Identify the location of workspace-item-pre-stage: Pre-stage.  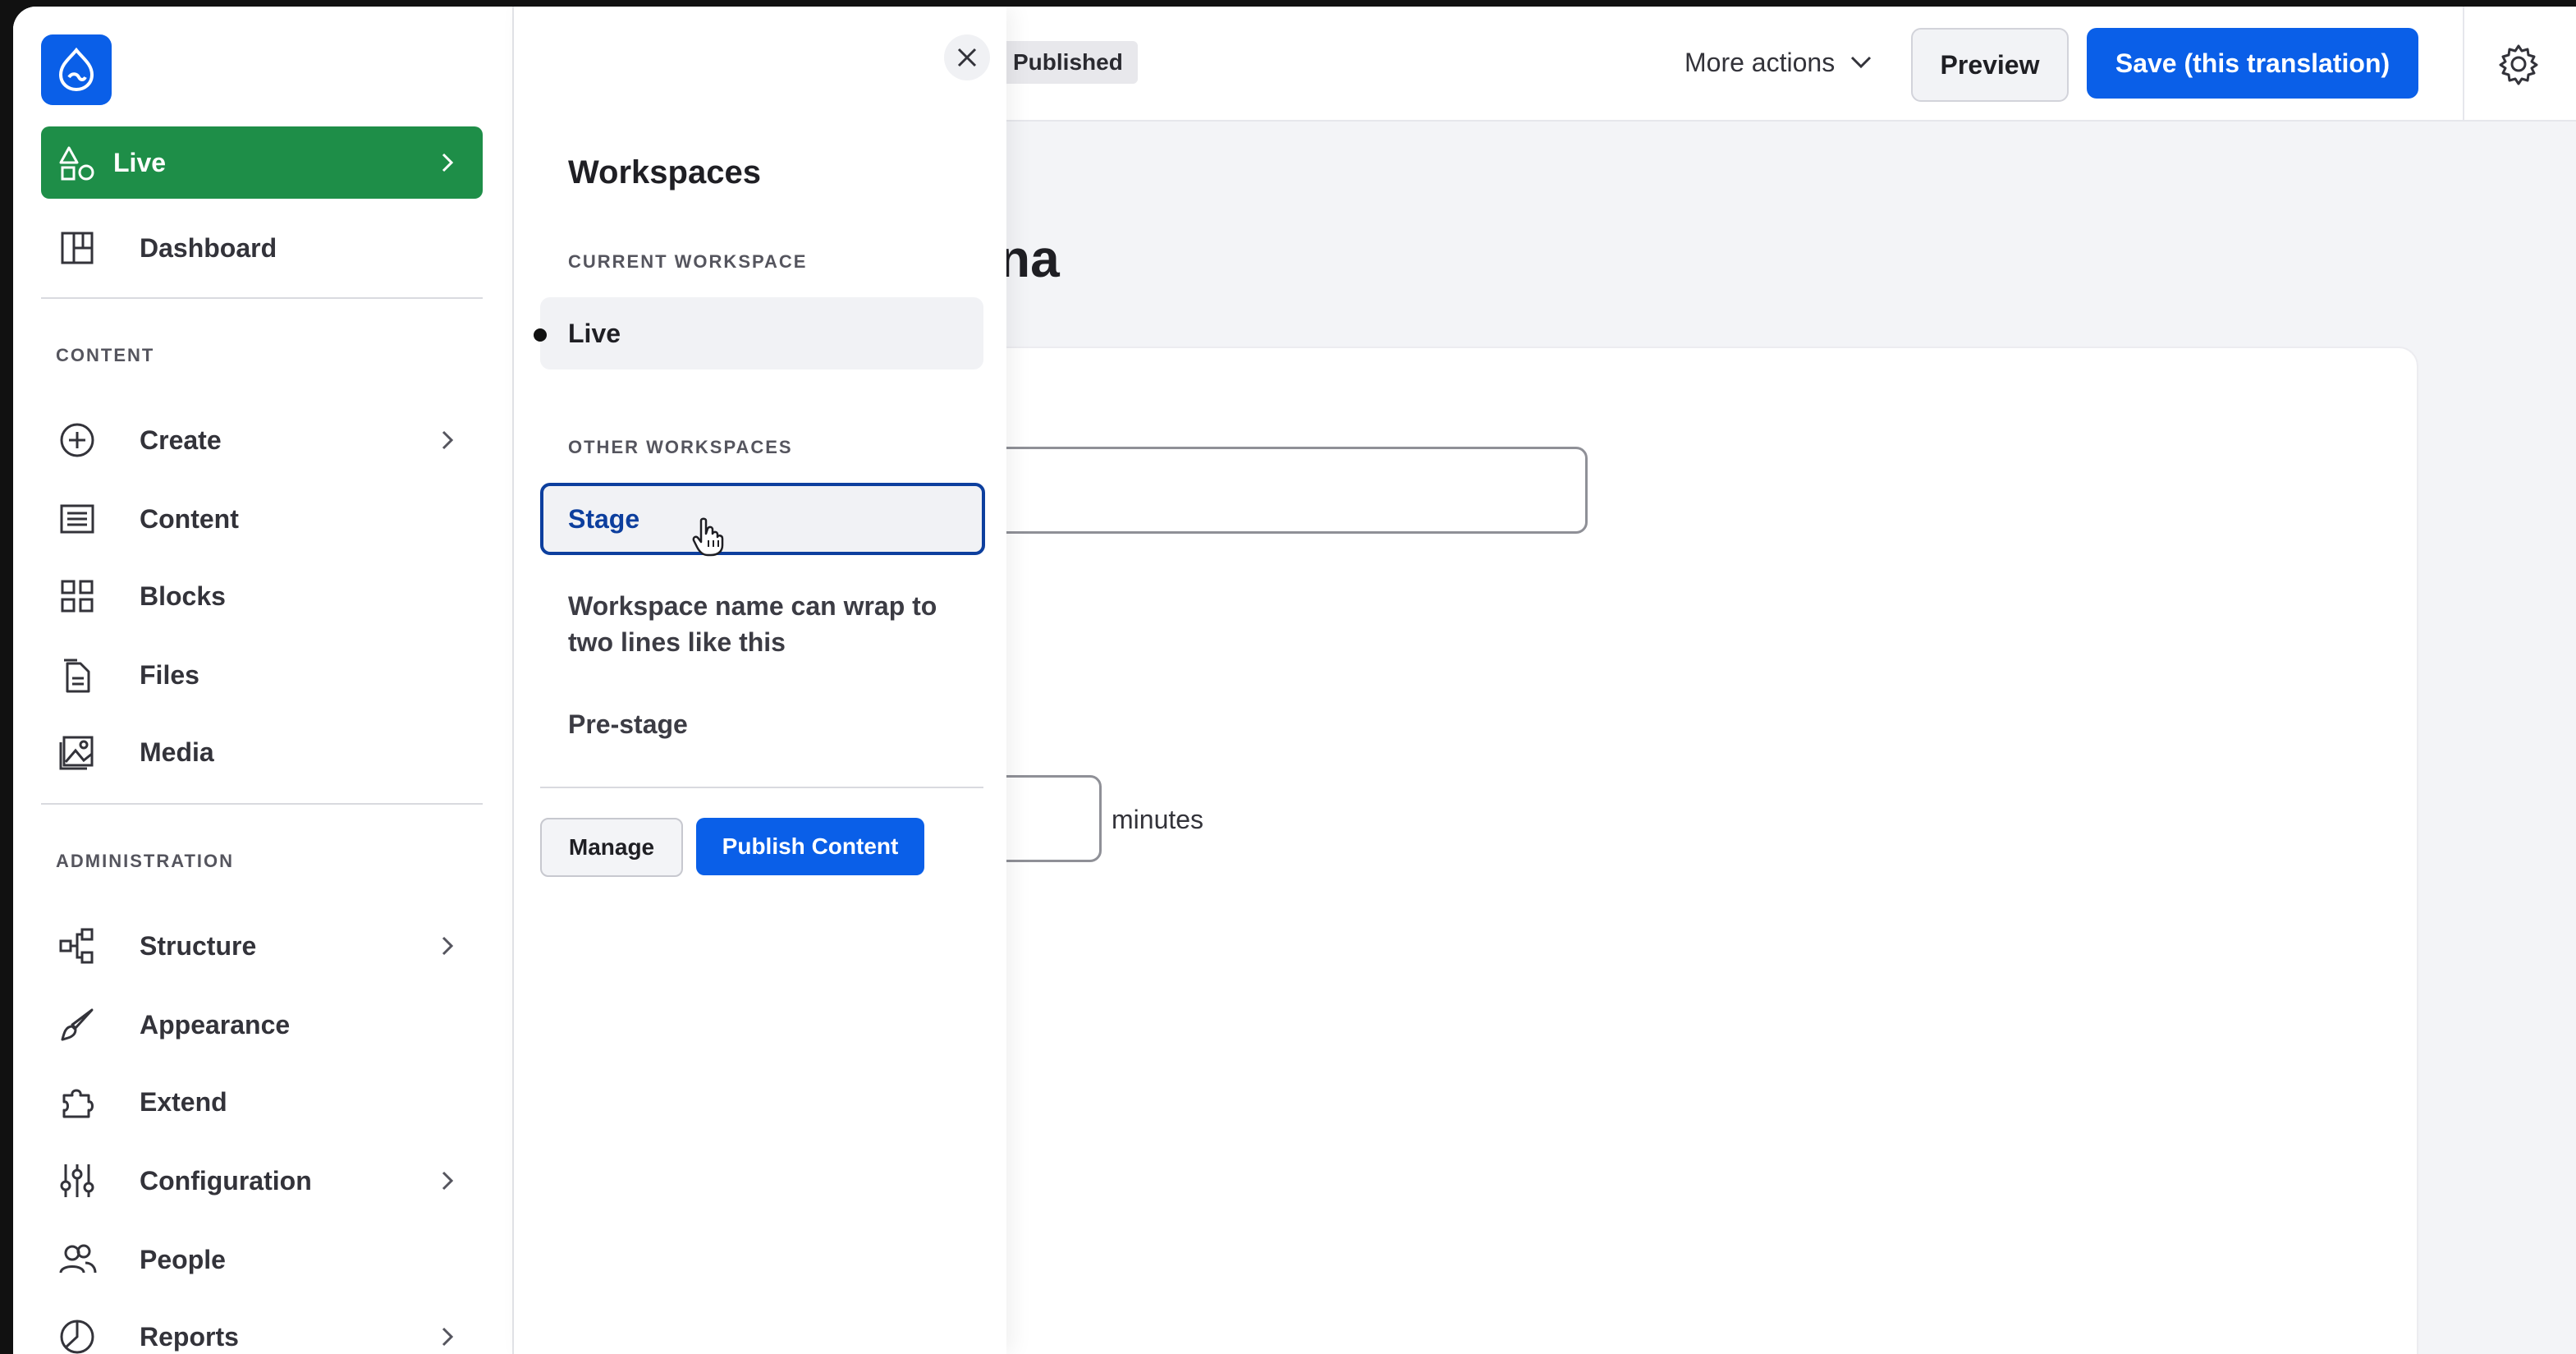
(765, 724).